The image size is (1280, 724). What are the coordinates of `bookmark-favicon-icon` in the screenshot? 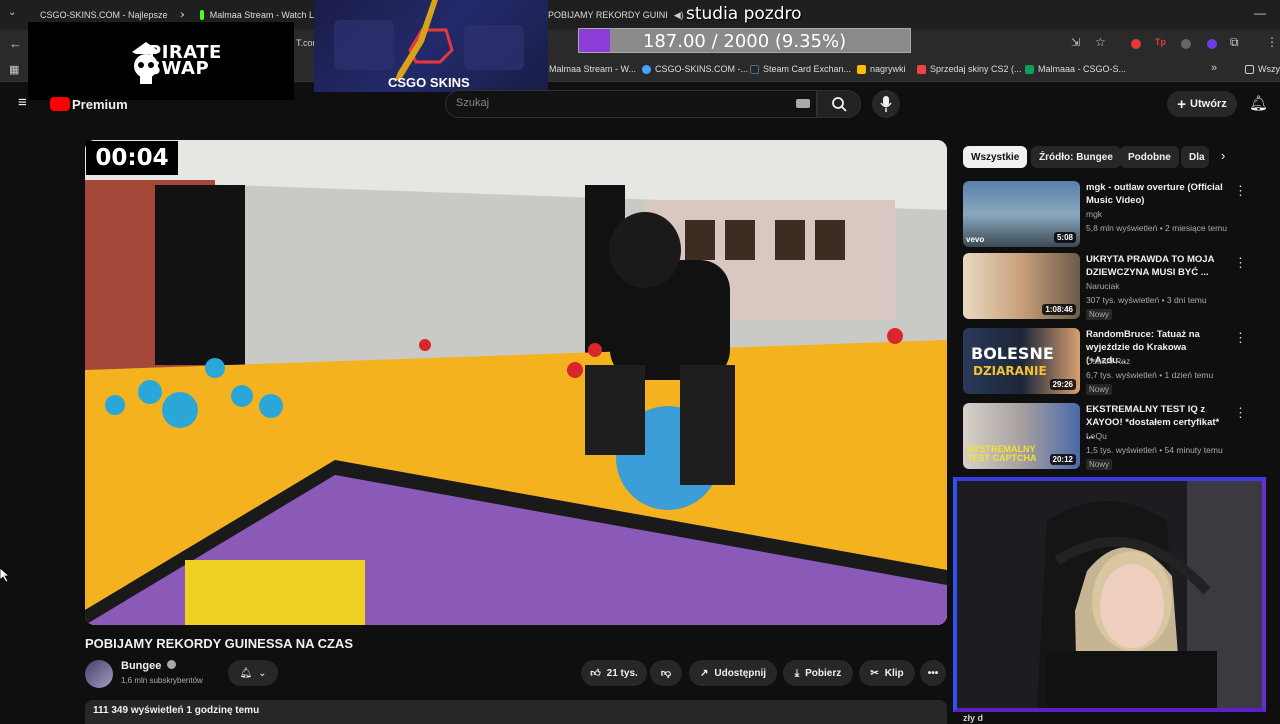 It's located at (646, 69).